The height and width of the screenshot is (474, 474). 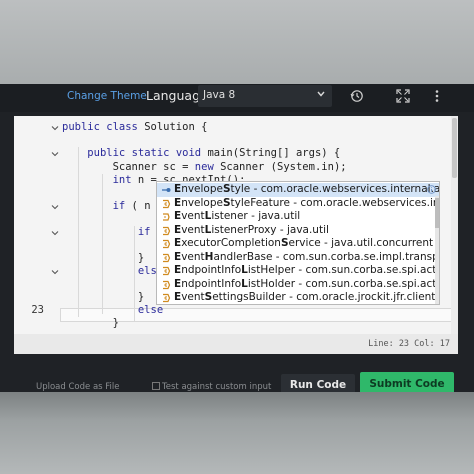 I want to click on autocomplete-item-label: EventListener - java.util, so click(x=237, y=216).